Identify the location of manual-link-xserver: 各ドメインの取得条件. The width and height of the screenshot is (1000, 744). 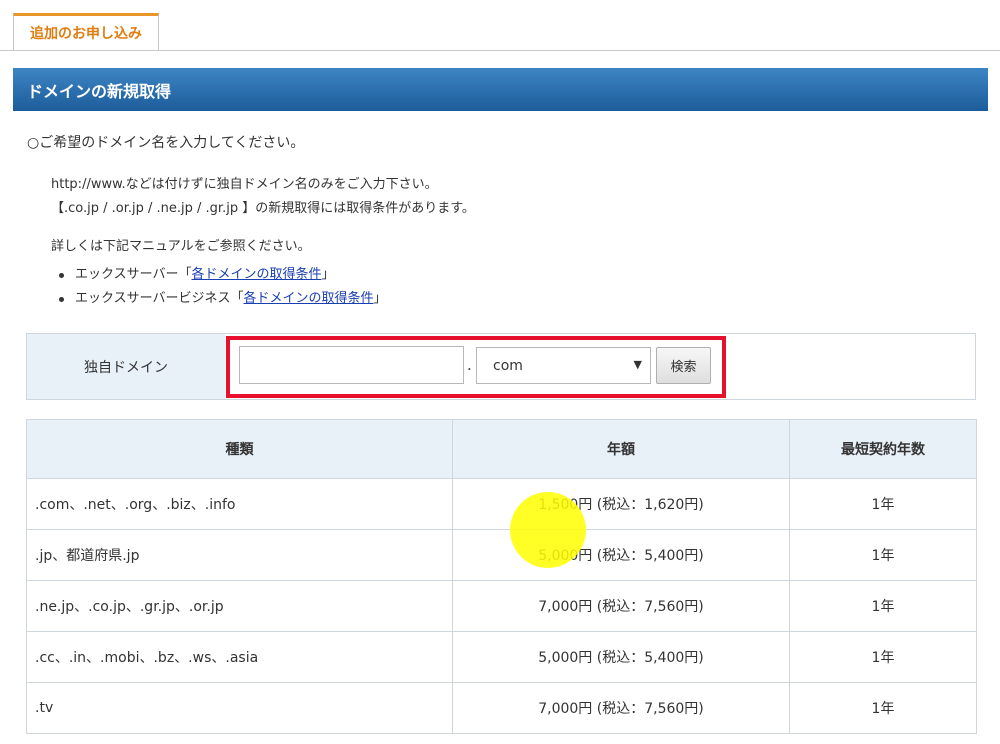
(256, 274).